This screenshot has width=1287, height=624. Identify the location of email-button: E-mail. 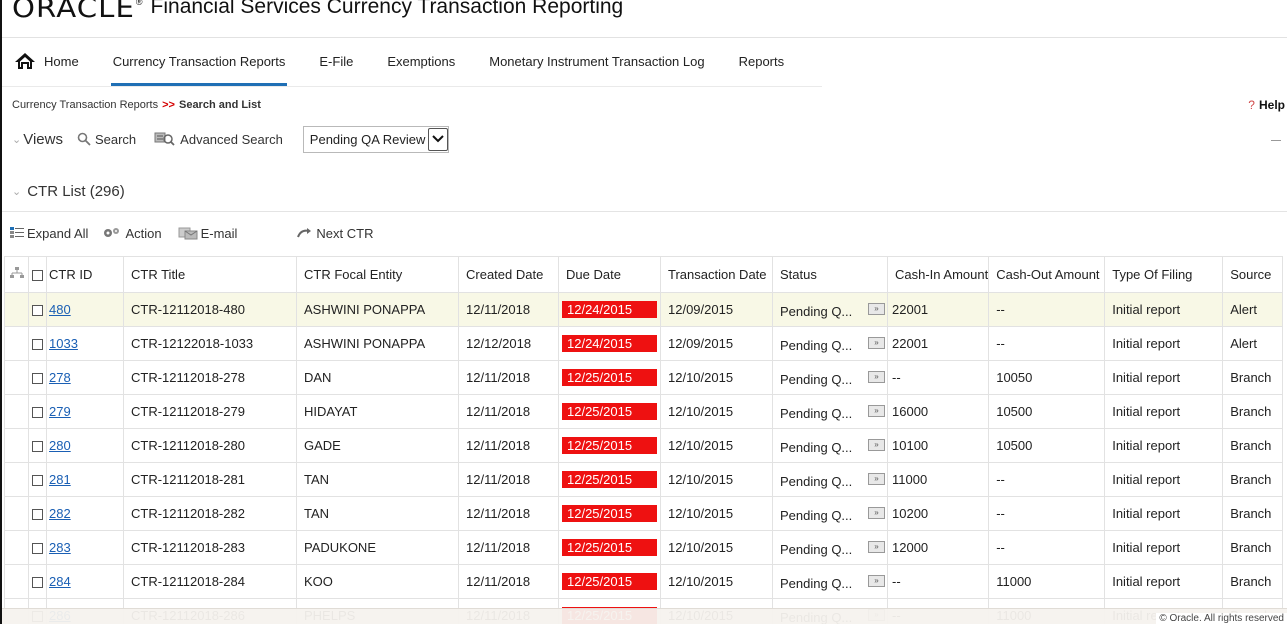
(208, 233).